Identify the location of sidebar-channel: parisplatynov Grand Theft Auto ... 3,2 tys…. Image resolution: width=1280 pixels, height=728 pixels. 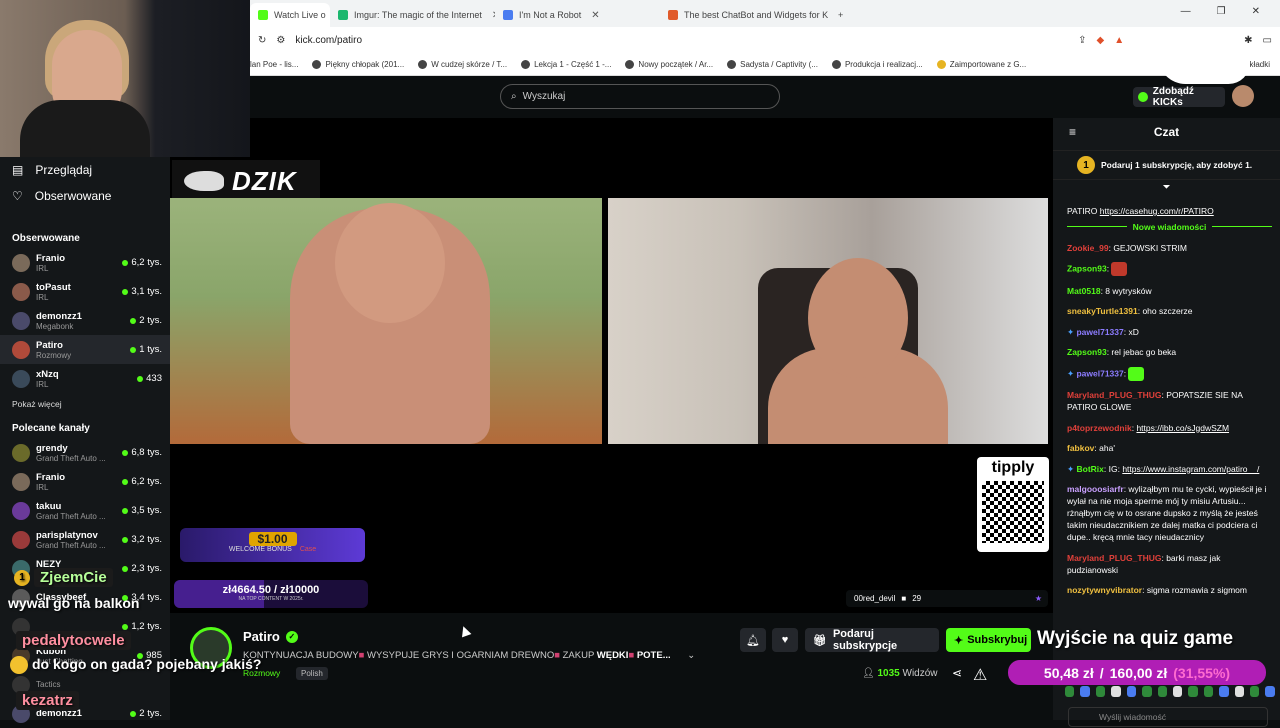
(85, 539).